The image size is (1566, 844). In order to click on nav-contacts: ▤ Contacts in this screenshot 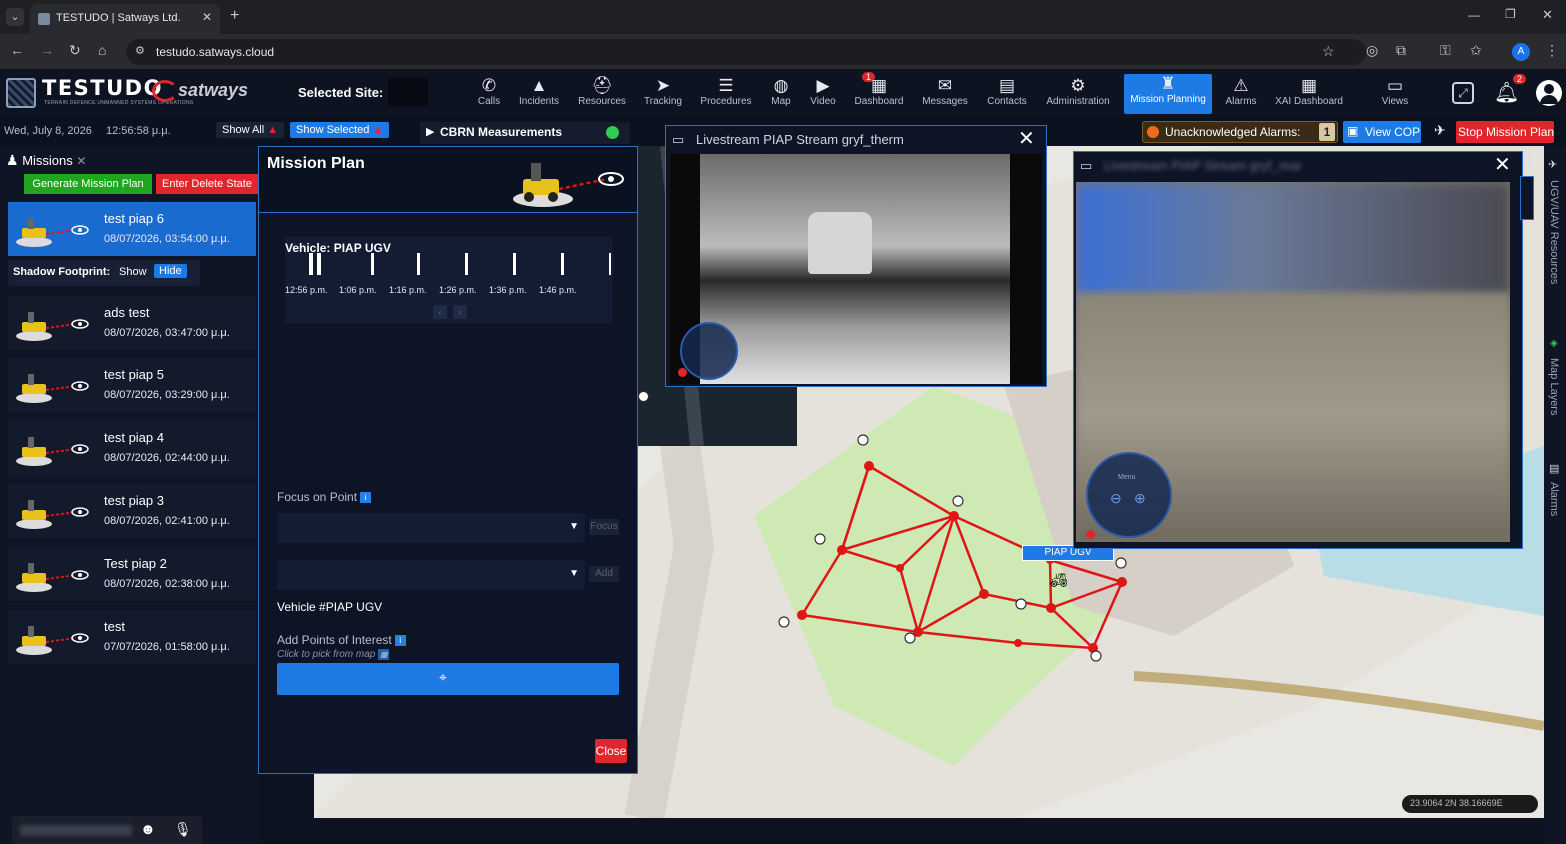, I will do `click(1007, 96)`.